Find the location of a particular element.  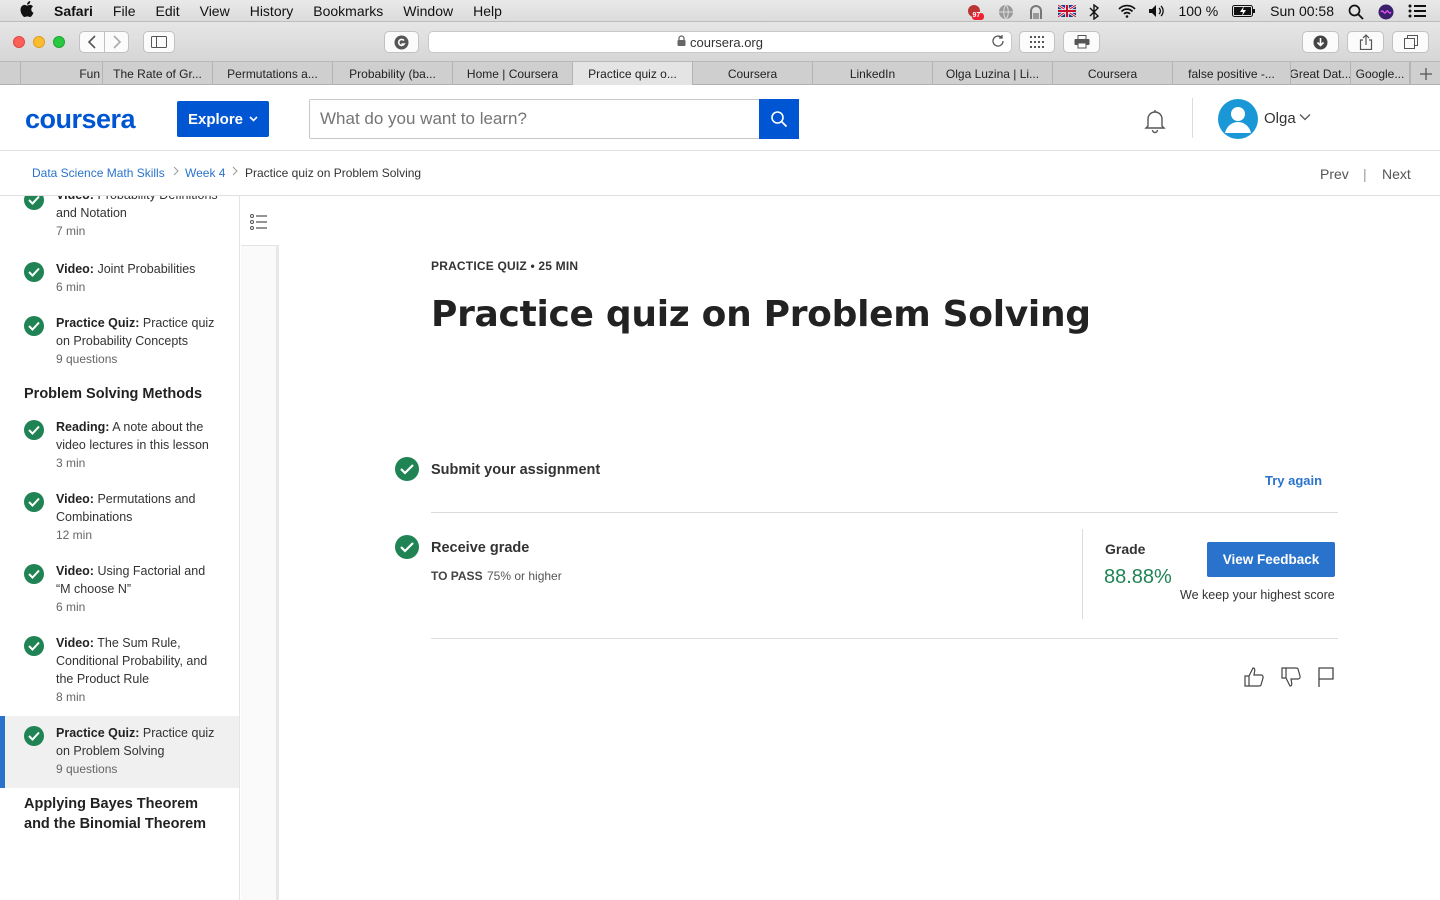

breadcrumb-week-link: Week 4 is located at coordinates (205, 173).